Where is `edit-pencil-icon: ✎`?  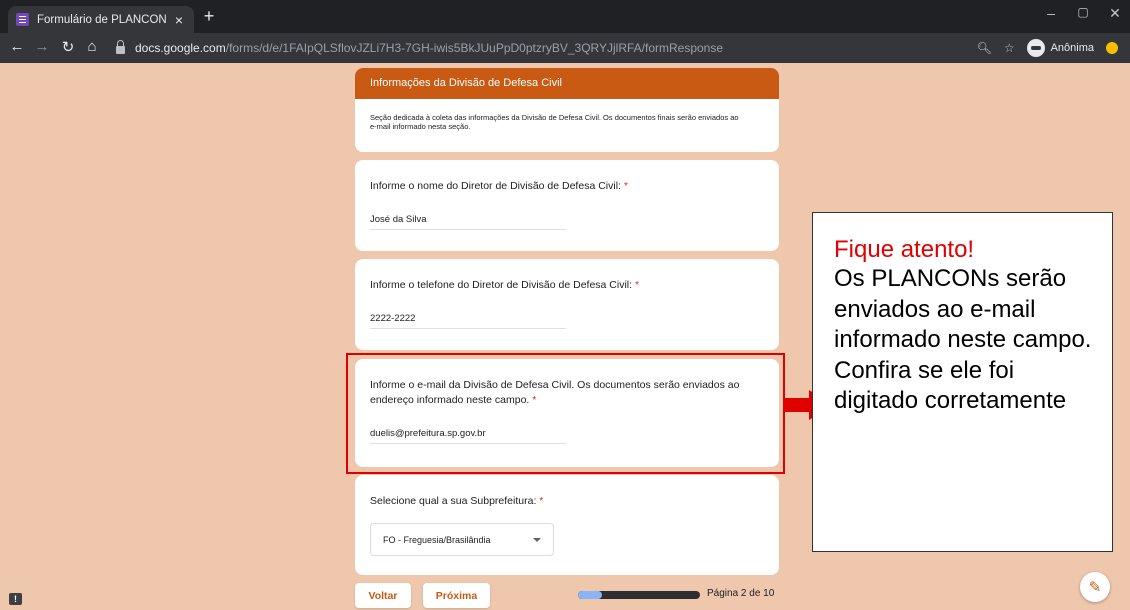
edit-pencil-icon: ✎ is located at coordinates (1095, 587).